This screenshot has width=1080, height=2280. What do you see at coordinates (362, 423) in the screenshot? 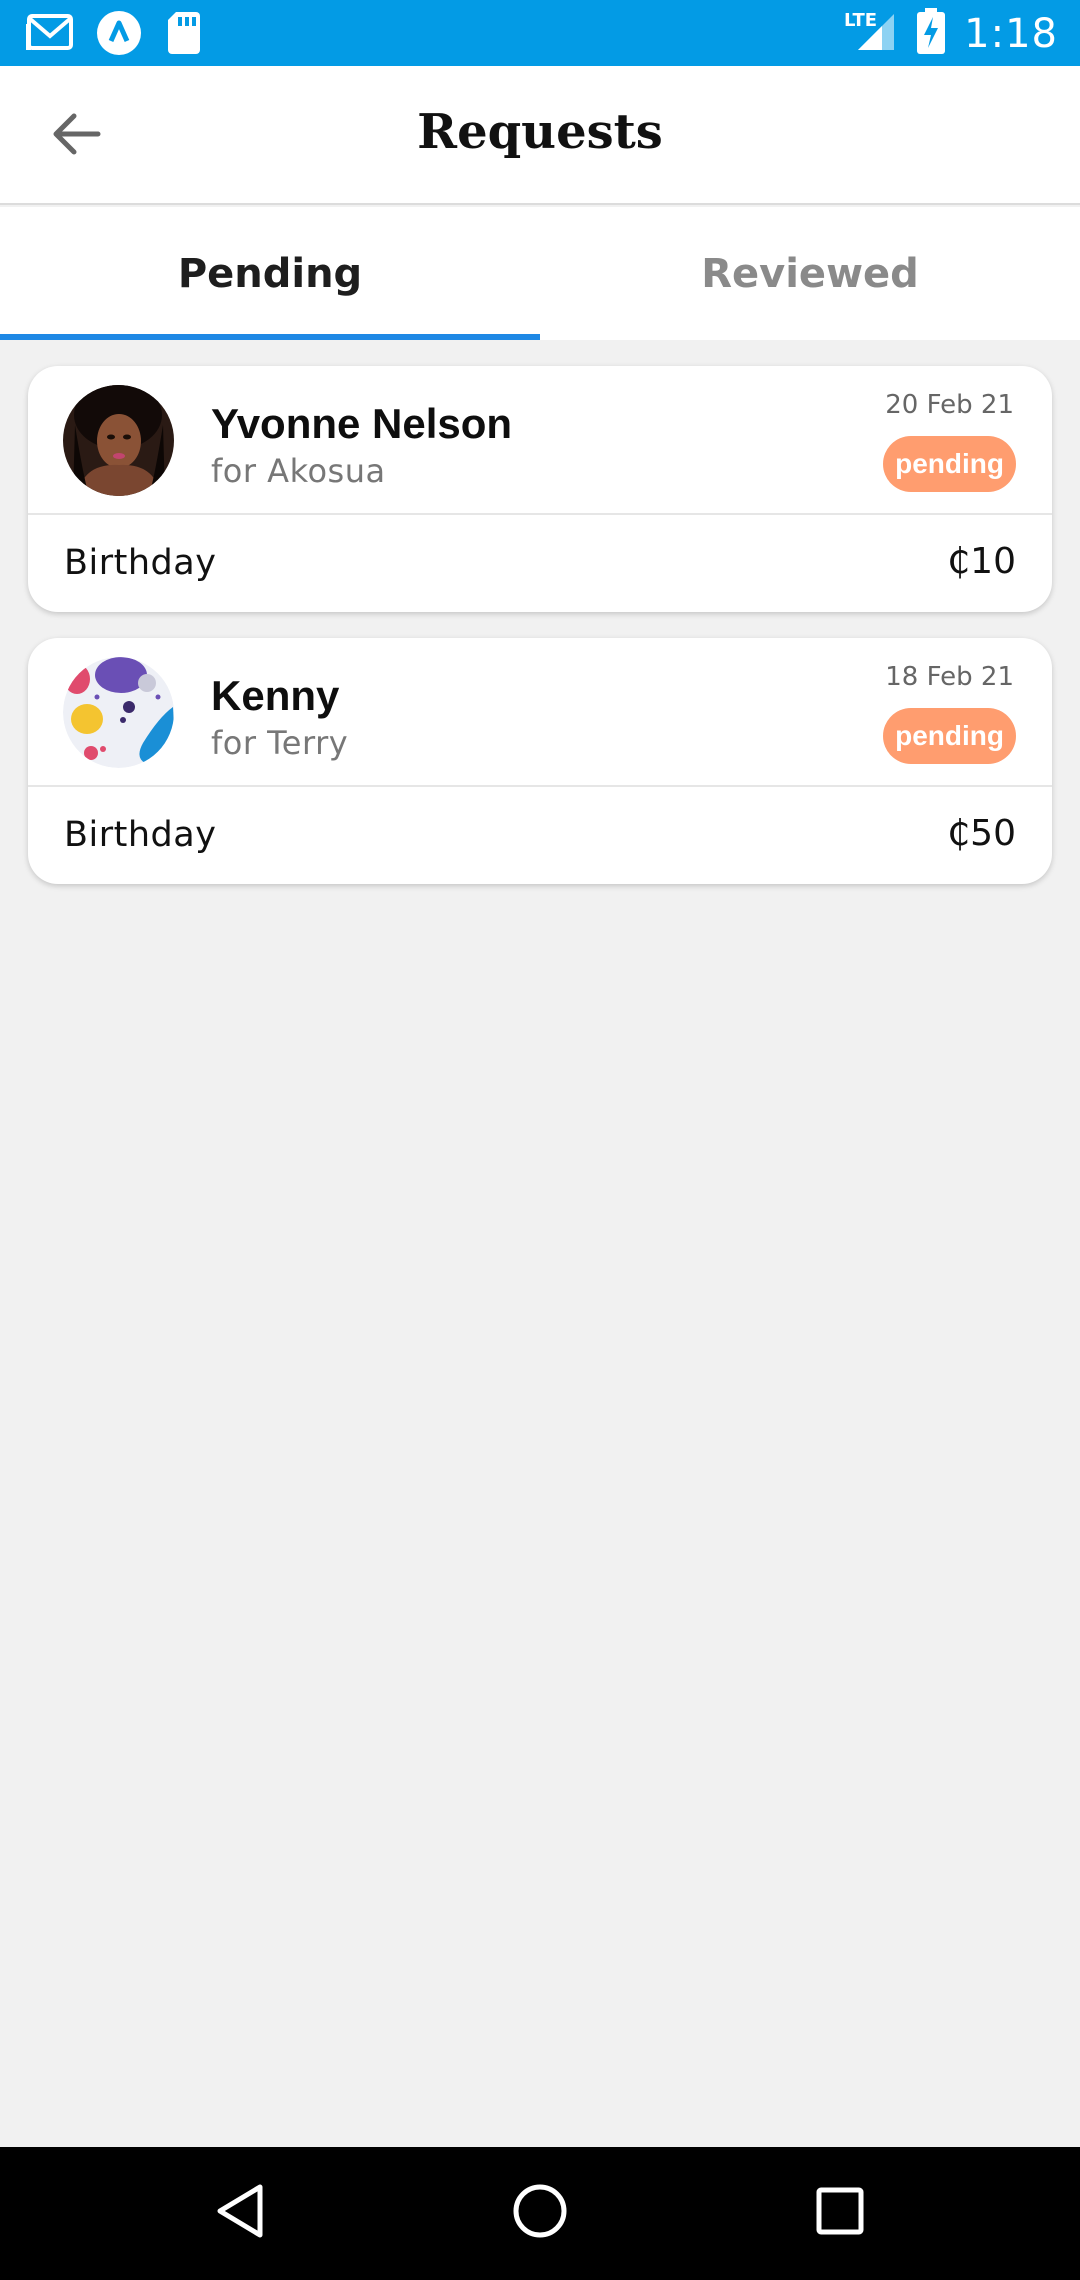
I see `requester-name: Yvonne Nelson` at bounding box center [362, 423].